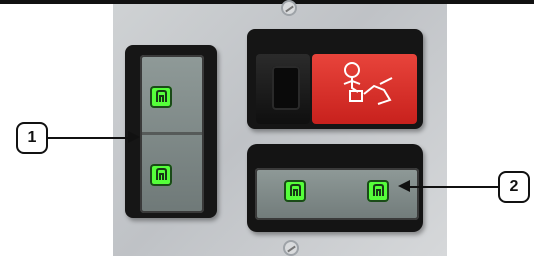 The image size is (534, 256). Describe the element at coordinates (368, 83) in the screenshot. I see `safety-symbol-icon` at that location.